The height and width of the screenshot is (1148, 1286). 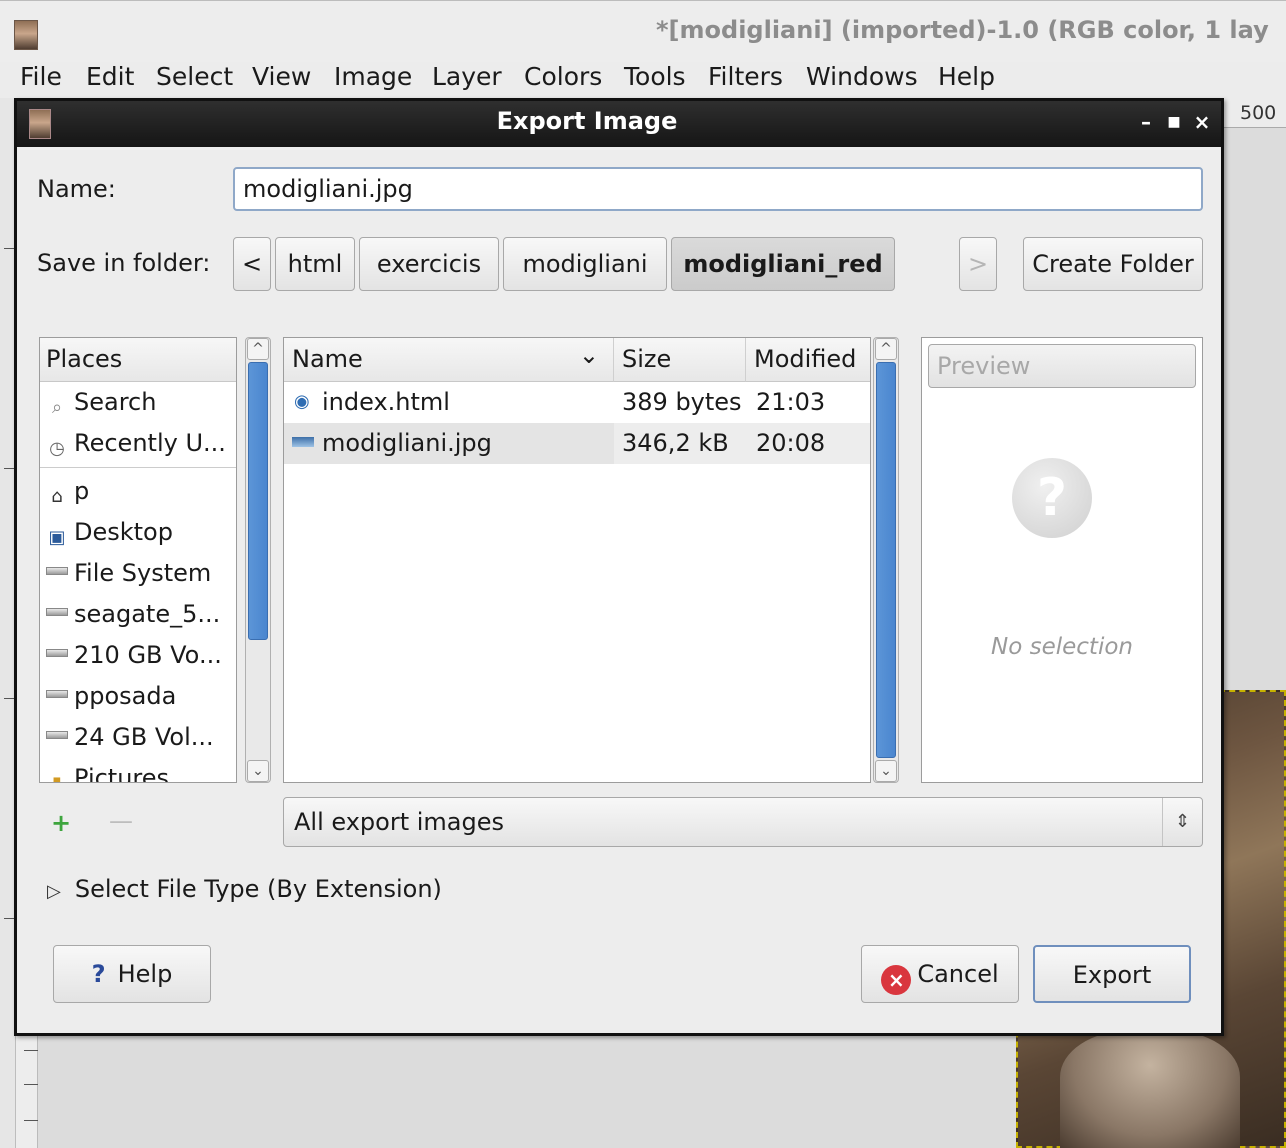 I want to click on menu-view: View, so click(x=281, y=78).